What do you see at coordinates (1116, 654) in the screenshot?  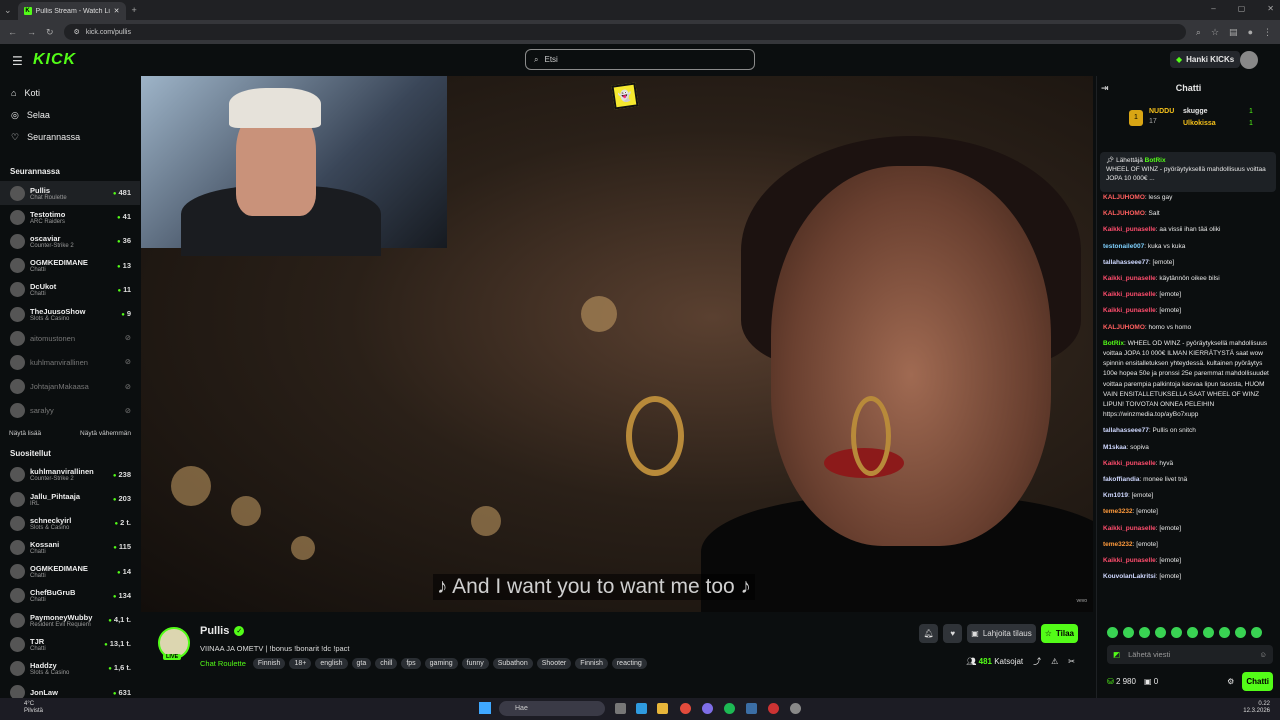 I see `kick-emote-icon: ◩` at bounding box center [1116, 654].